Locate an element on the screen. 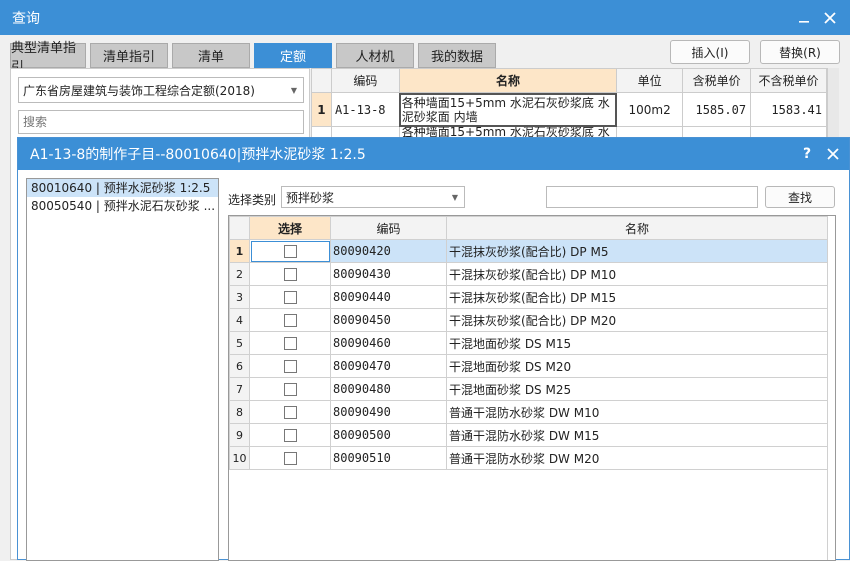 This screenshot has height=561, width=850. tab-list-guide: 清单指引 is located at coordinates (129, 55).